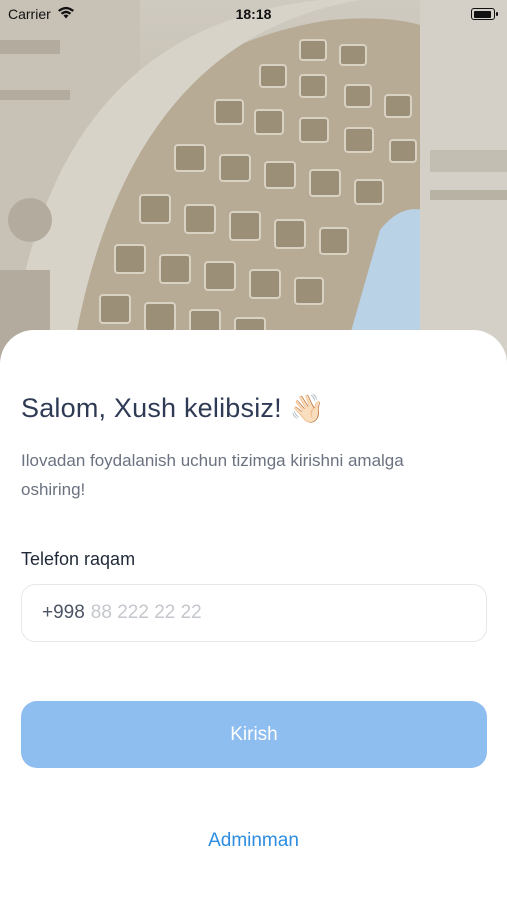 This screenshot has height=900, width=507. What do you see at coordinates (78, 559) in the screenshot?
I see `phone-label: Telefon raqam` at bounding box center [78, 559].